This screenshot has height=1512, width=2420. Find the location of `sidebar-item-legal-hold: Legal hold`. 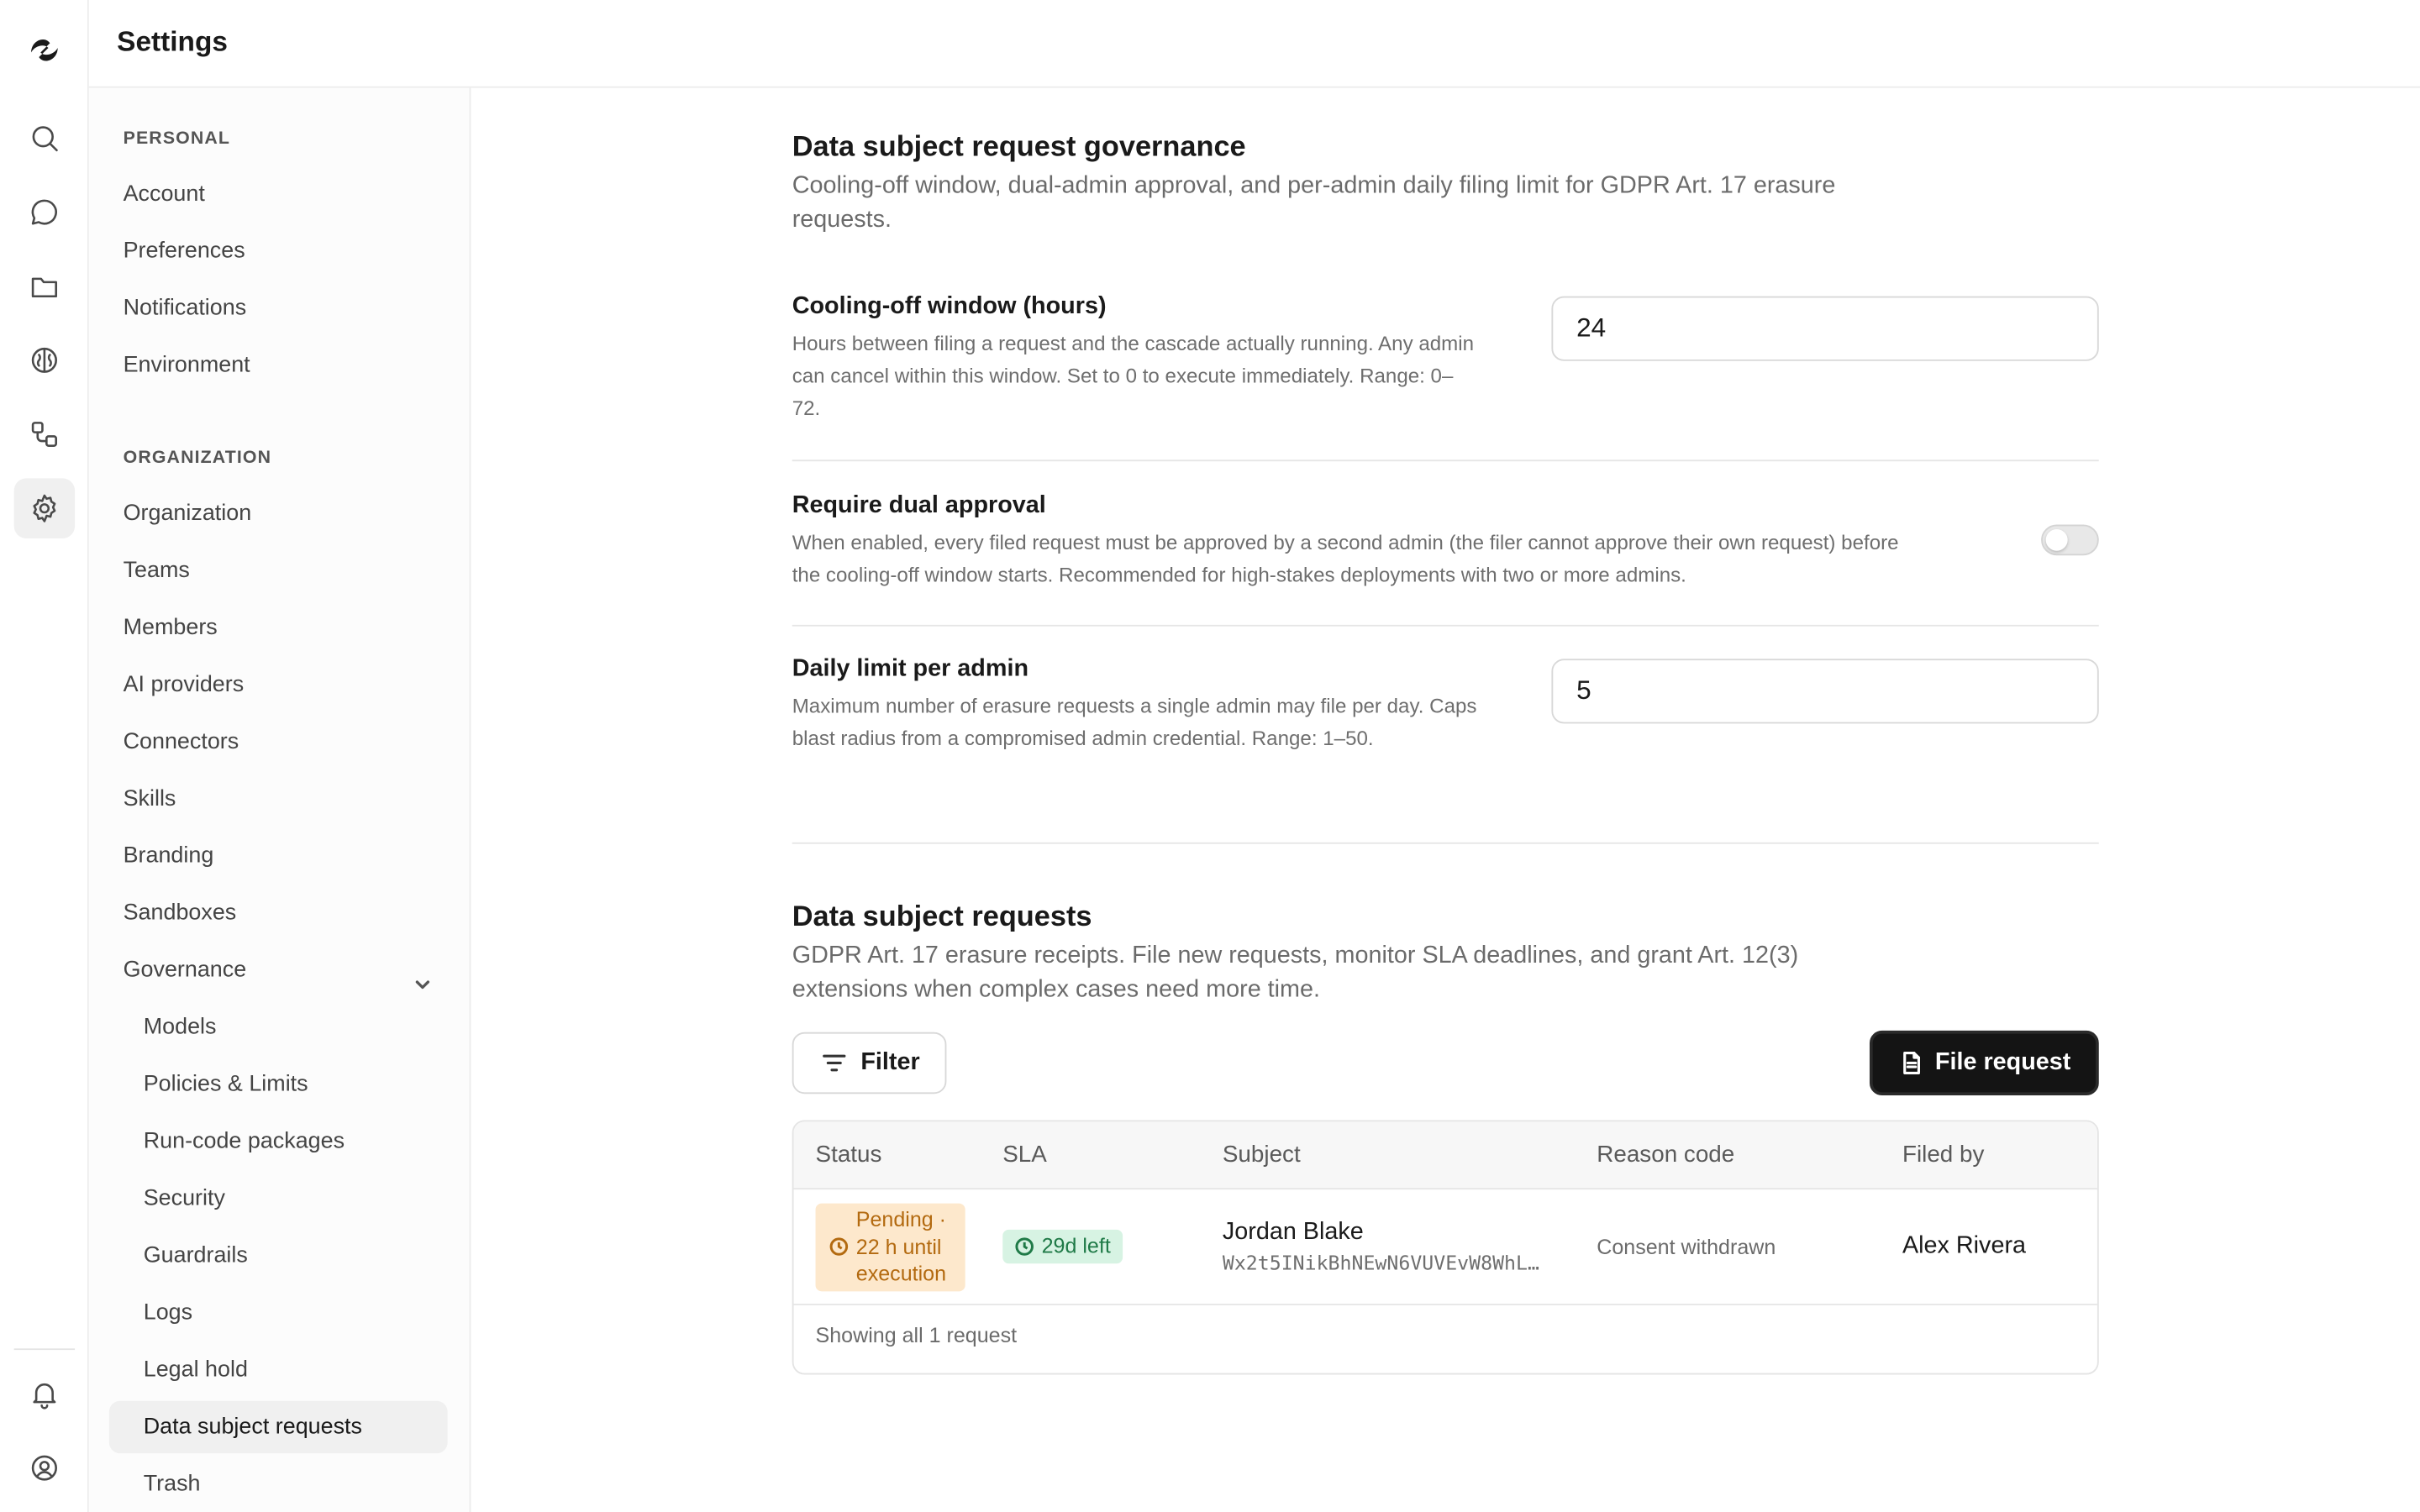

sidebar-item-legal-hold: Legal hold is located at coordinates (278, 1370).